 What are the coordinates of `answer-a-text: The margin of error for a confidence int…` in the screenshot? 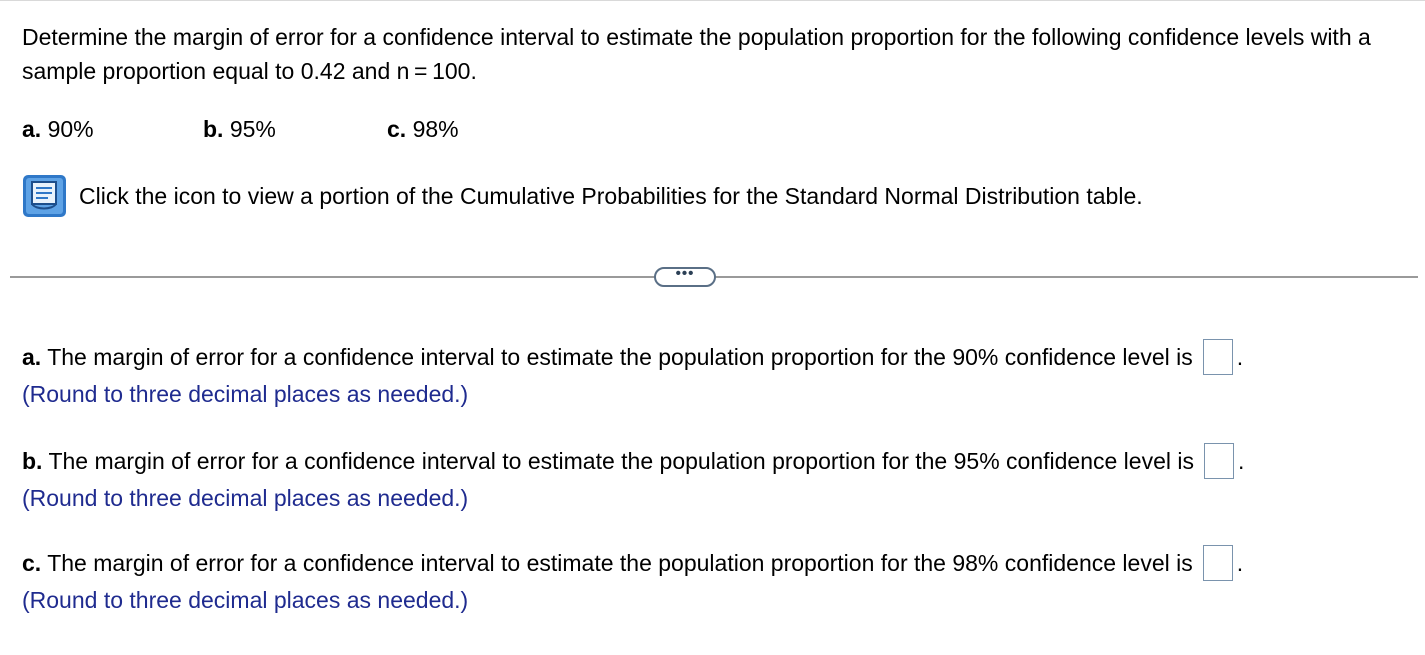 It's located at (620, 357).